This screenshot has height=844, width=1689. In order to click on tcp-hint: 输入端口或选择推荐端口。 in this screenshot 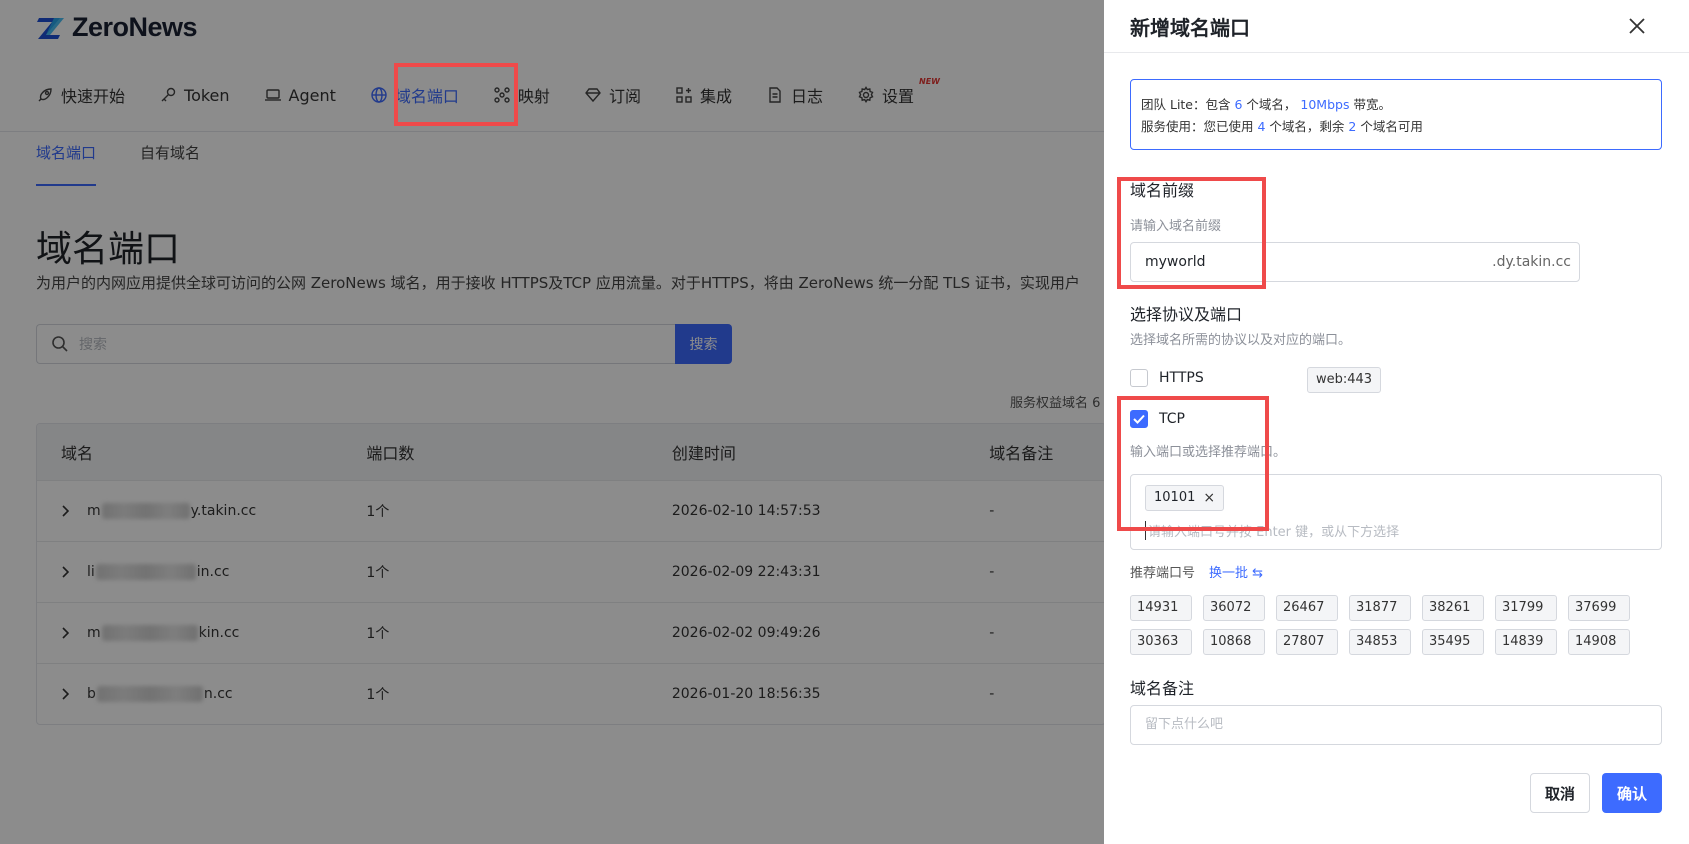, I will do `click(1208, 452)`.